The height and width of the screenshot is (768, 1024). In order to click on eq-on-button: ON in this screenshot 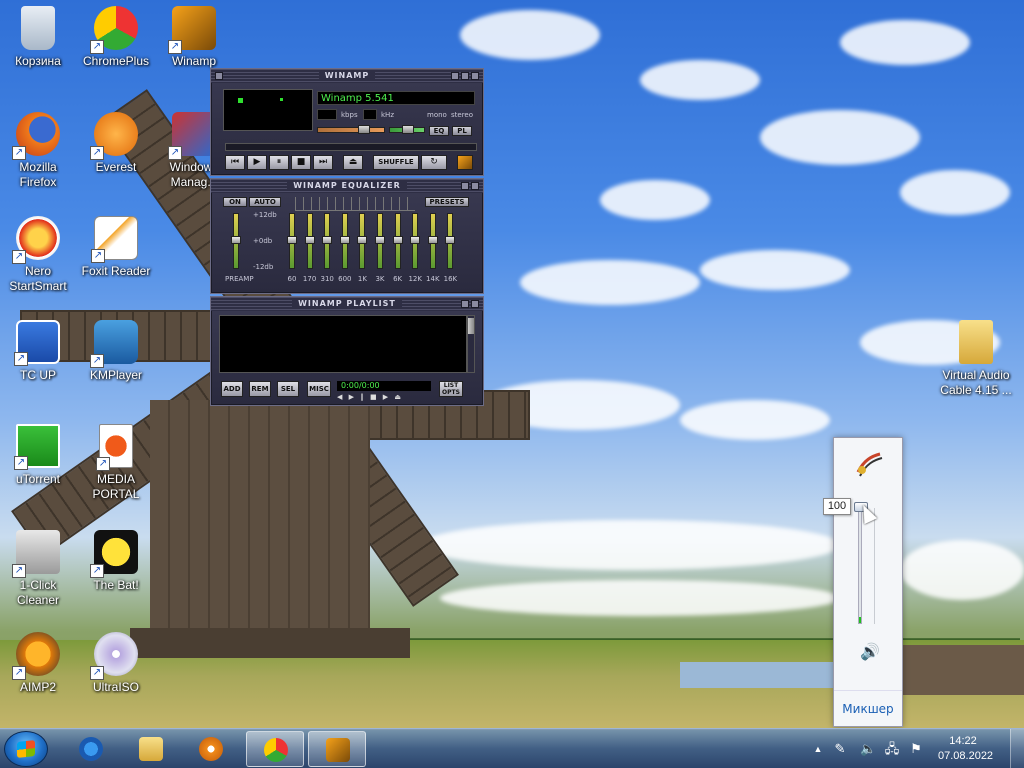, I will do `click(235, 202)`.